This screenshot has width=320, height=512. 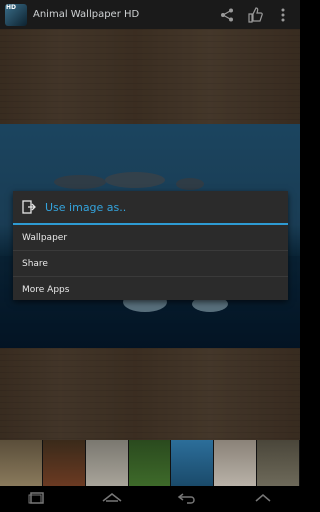 What do you see at coordinates (150, 14) in the screenshot?
I see `action-bar: HD Animal Wallpaper HD` at bounding box center [150, 14].